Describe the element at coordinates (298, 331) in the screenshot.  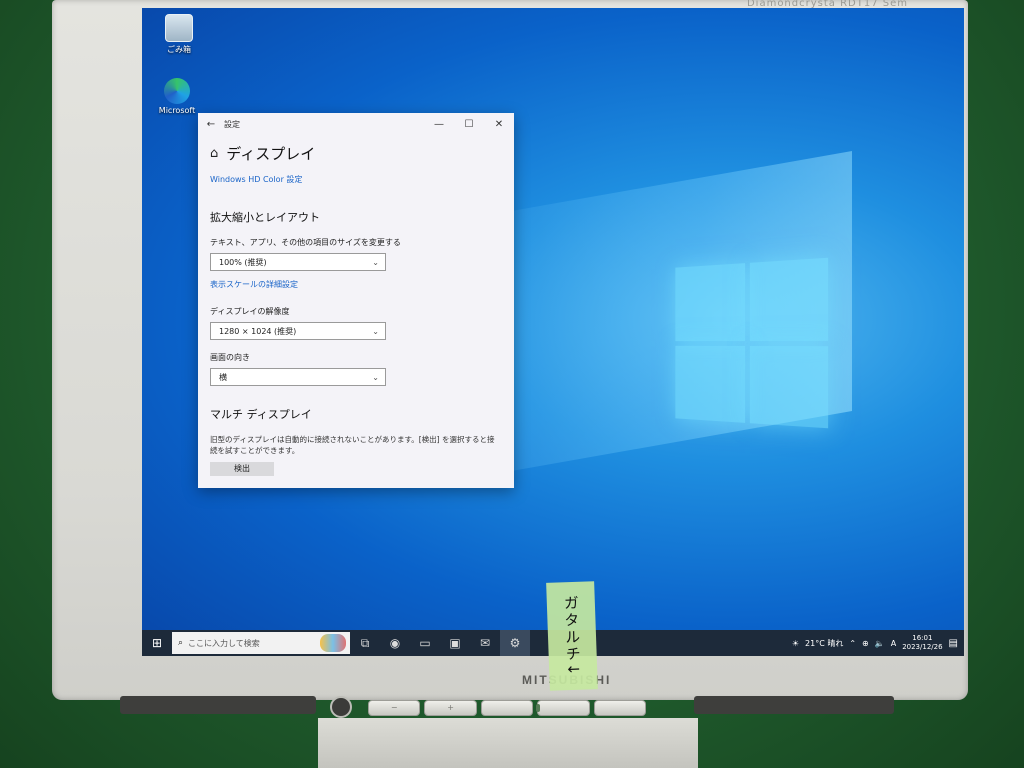
I see `resolution-dropdown: 1280 × 1024 (推奨) ⌄` at that location.